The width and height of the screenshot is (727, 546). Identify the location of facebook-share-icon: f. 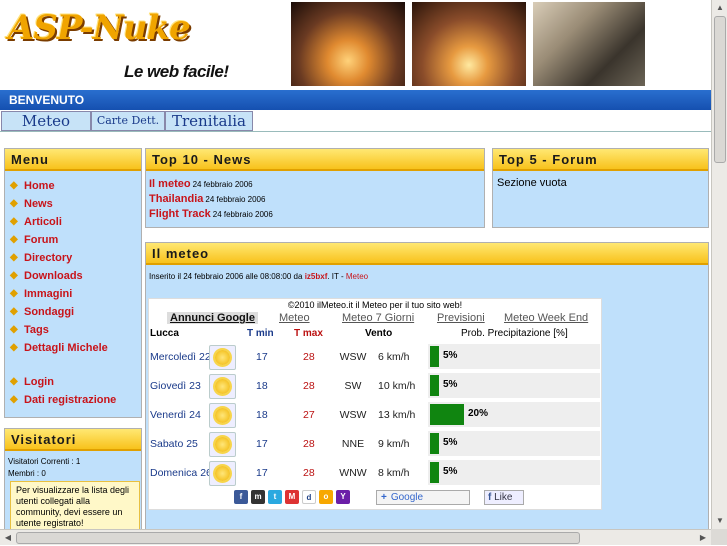
(241, 497).